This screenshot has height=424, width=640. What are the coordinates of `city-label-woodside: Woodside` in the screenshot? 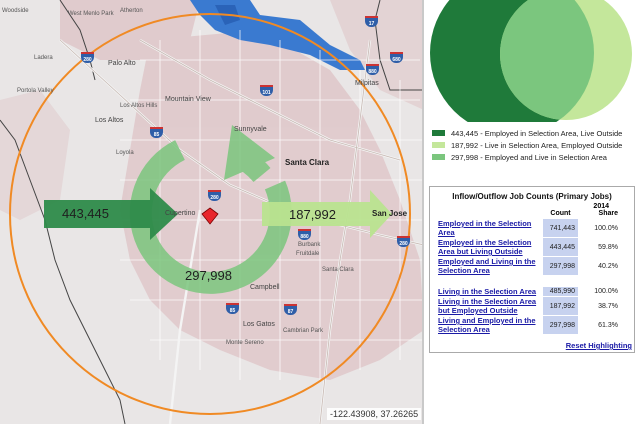 It's located at (15, 11).